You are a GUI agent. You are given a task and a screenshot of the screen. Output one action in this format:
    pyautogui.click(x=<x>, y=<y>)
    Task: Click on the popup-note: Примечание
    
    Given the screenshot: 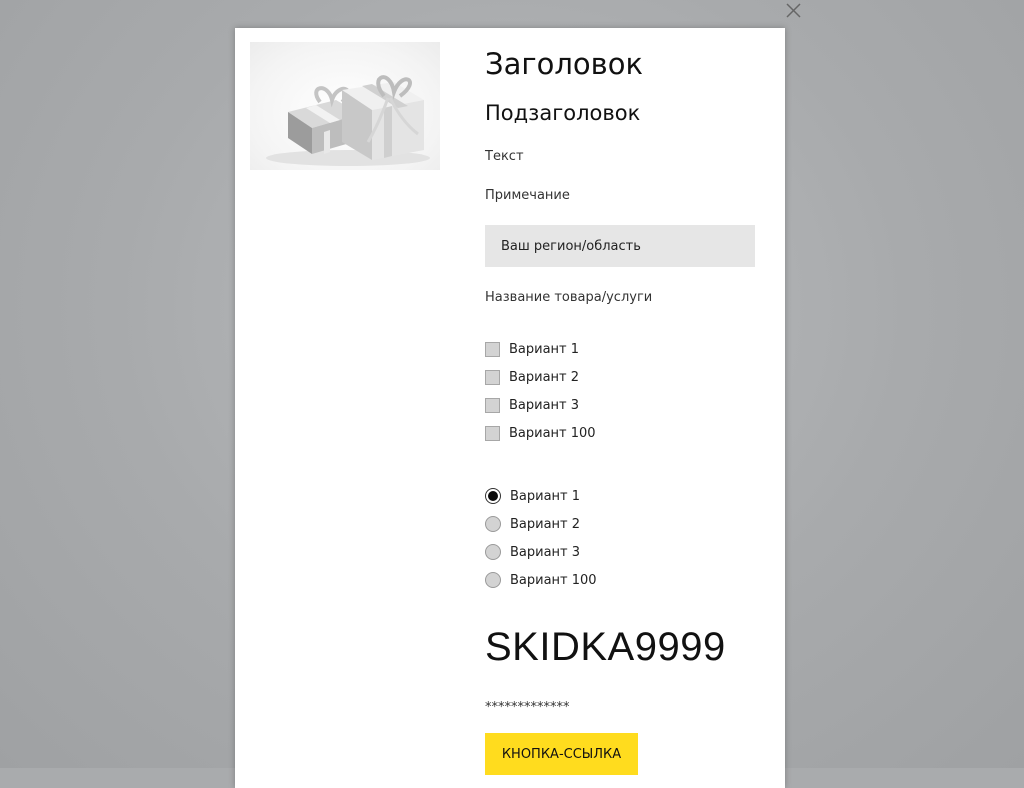 What is the action you would take?
    pyautogui.click(x=527, y=195)
    